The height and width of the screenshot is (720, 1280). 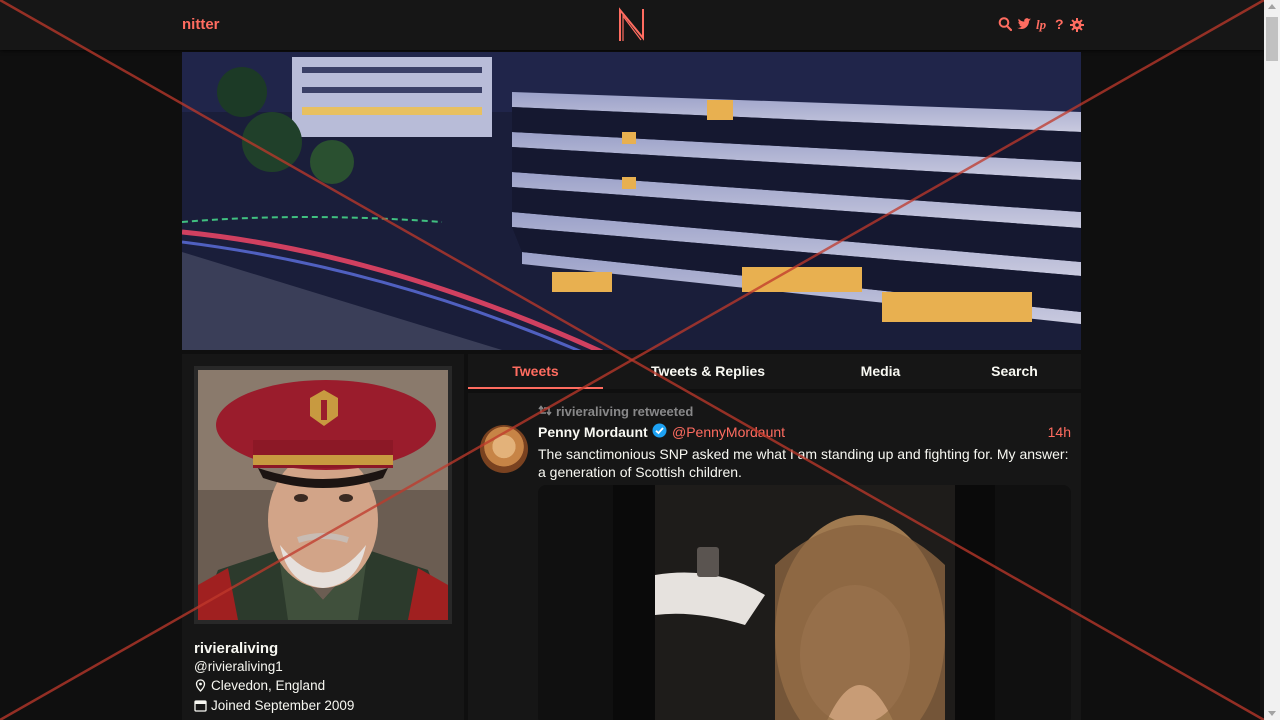 I want to click on scroll-down-arrow-icon, so click(x=1272, y=713).